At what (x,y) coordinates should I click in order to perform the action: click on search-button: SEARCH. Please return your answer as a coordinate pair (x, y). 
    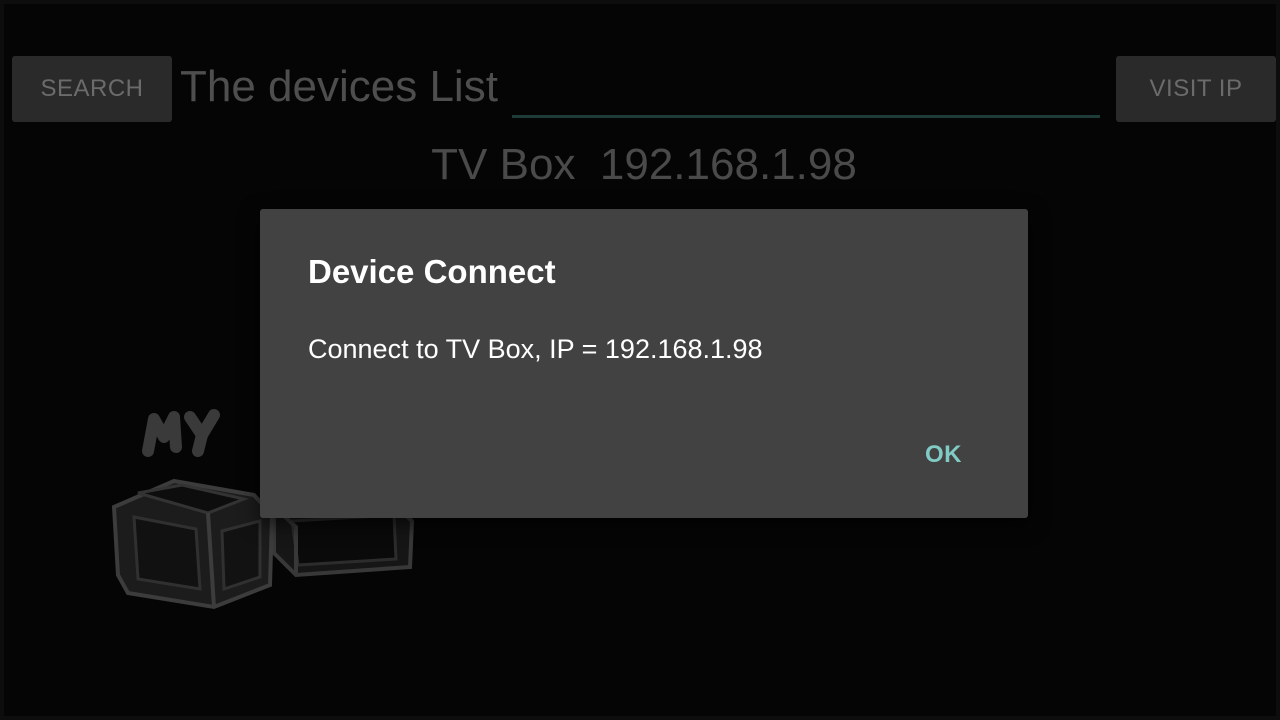
    Looking at the image, I should click on (92, 89).